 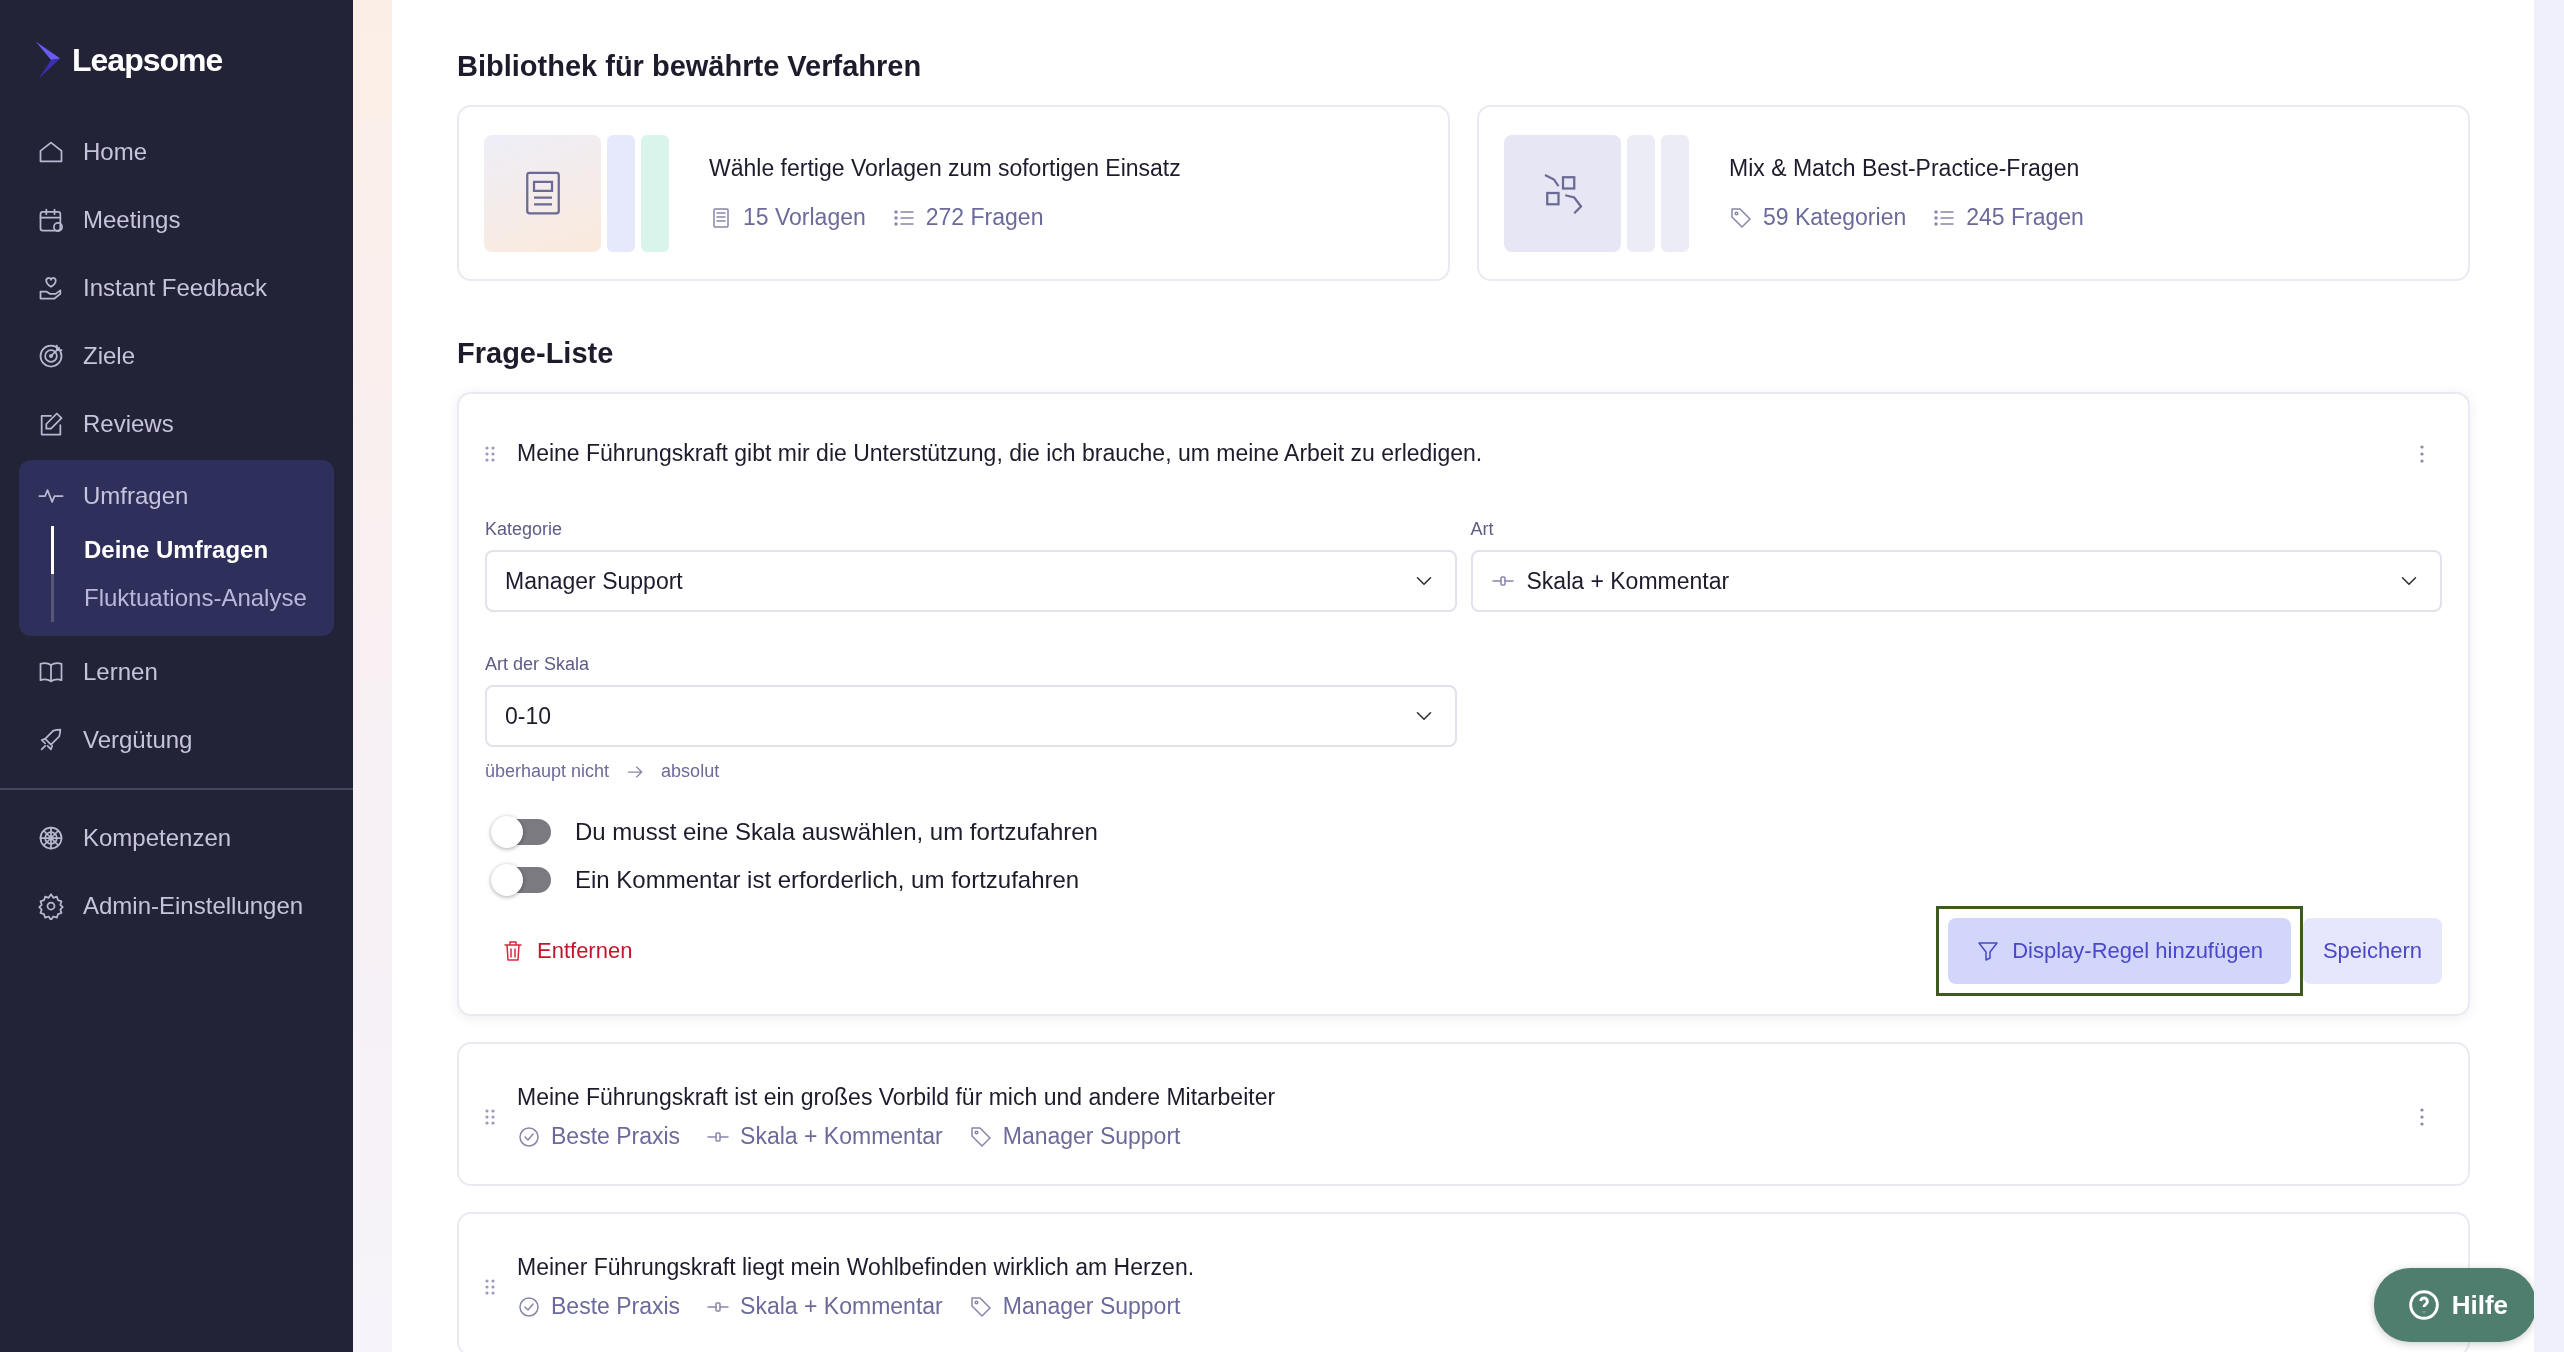 I want to click on type-select: Skala + Kommentar, so click(x=1956, y=581).